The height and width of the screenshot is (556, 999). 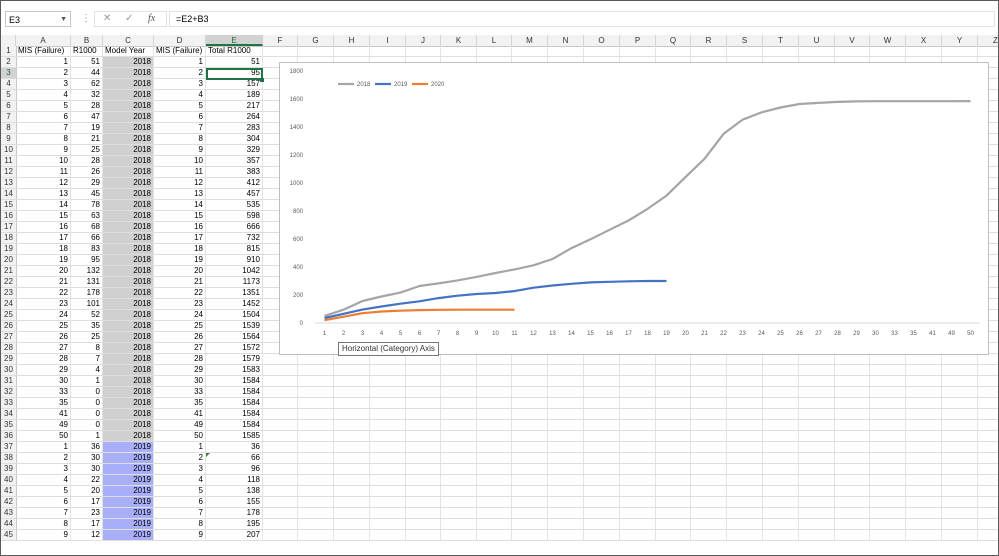 What do you see at coordinates (852, 480) in the screenshot?
I see `cell-v40` at bounding box center [852, 480].